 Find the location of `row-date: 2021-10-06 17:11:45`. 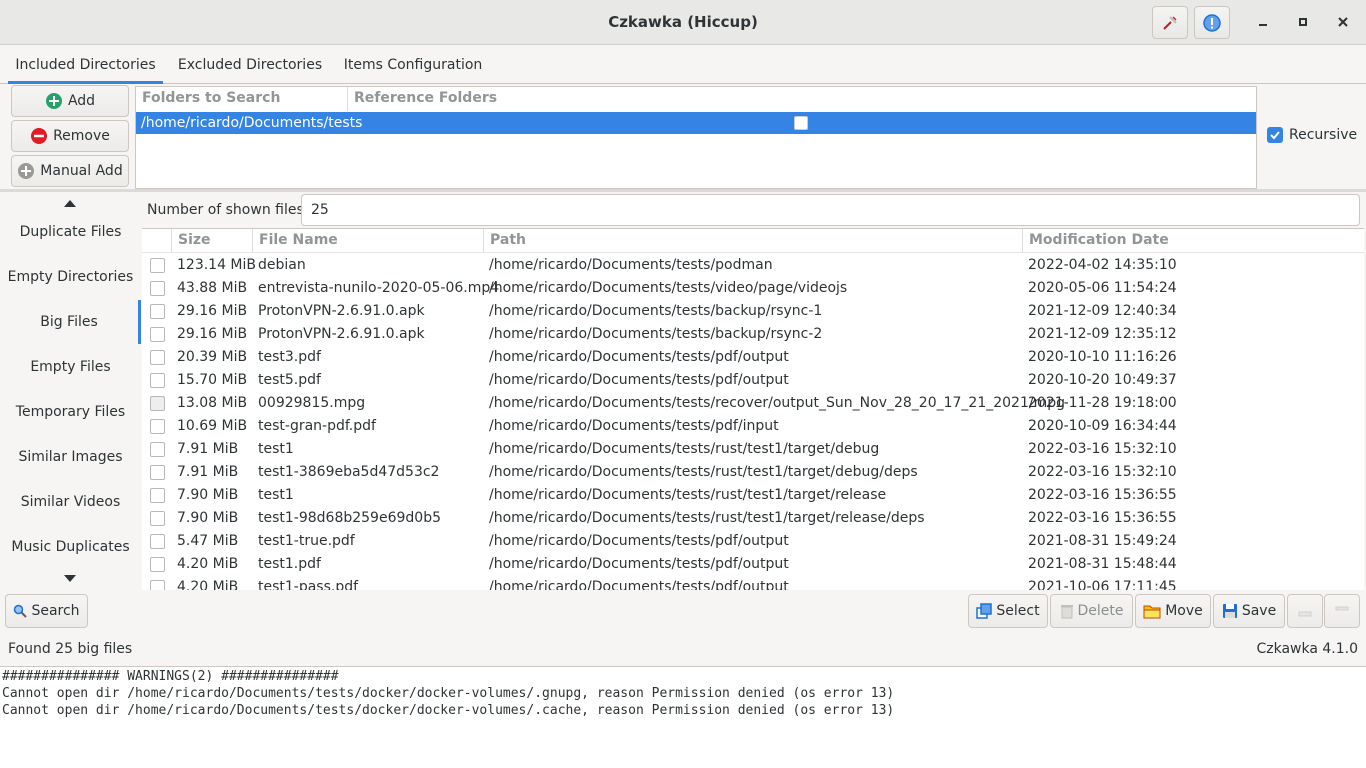

row-date: 2021-10-06 17:11:45 is located at coordinates (1102, 584).